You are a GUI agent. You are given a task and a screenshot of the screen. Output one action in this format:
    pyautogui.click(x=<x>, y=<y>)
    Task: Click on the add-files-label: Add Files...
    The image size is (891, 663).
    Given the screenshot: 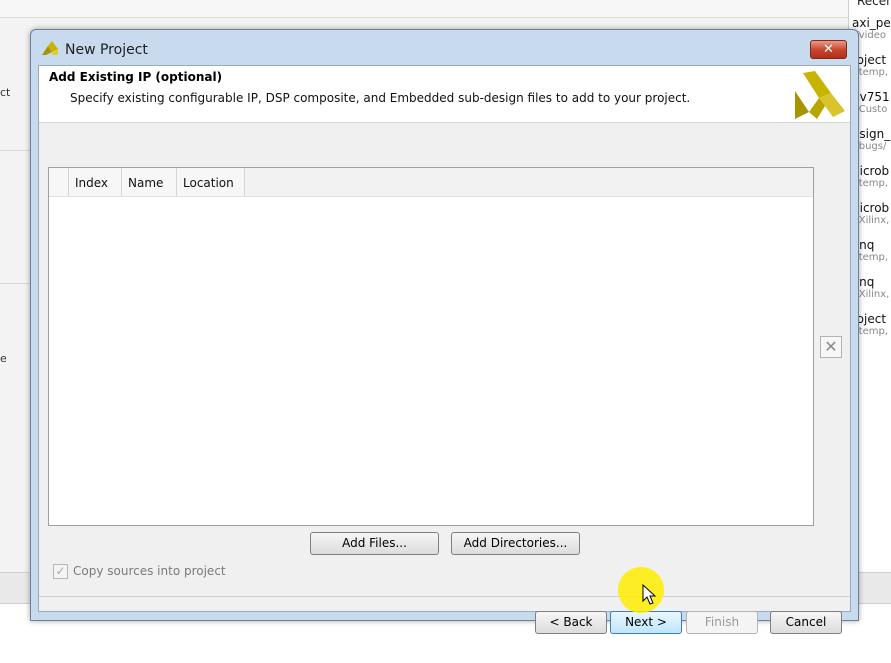 What is the action you would take?
    pyautogui.click(x=374, y=543)
    